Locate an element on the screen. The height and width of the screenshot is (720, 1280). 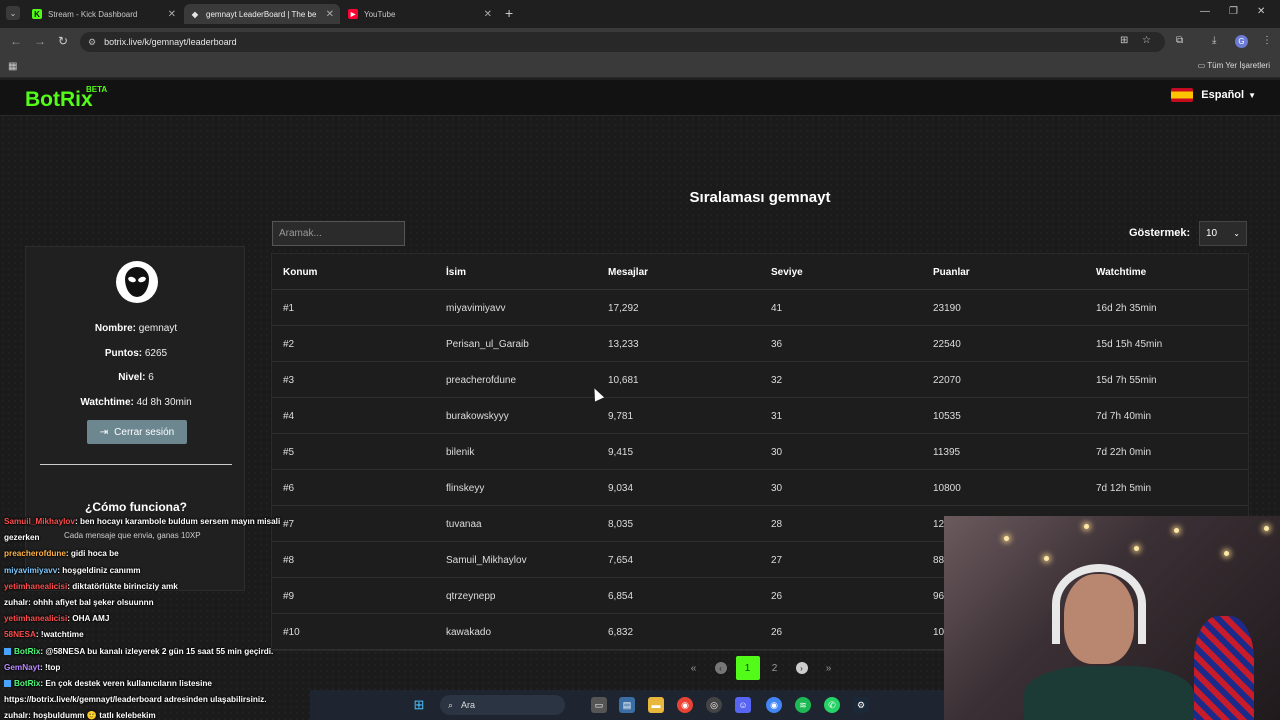
chat-username: Samuil_Mikhaylov is located at coordinates (39, 521).